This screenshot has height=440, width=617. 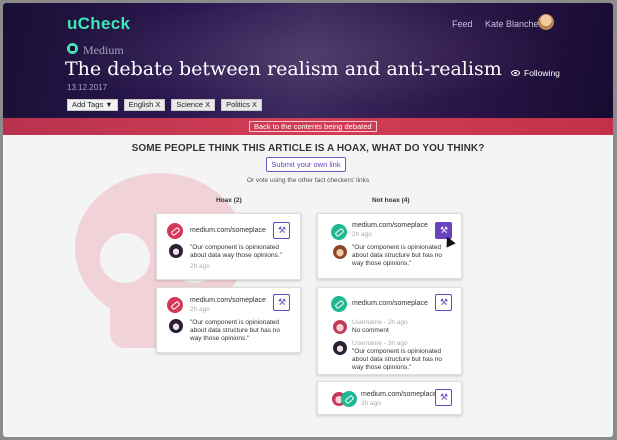 What do you see at coordinates (306, 164) in the screenshot?
I see `submit-link-button: Submit your own link` at bounding box center [306, 164].